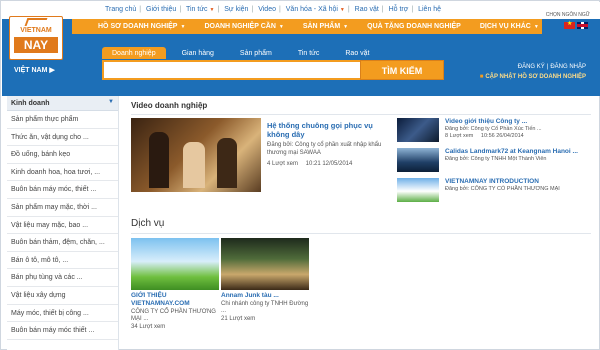  I want to click on logo-text-bottom: NAY, so click(36, 45).